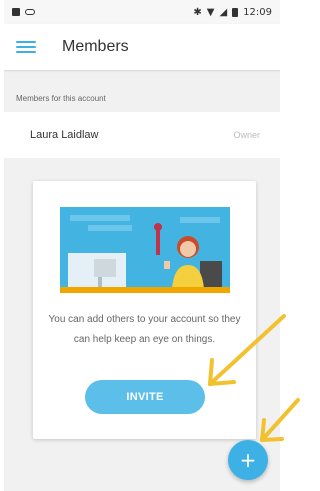 The image size is (320, 491). What do you see at coordinates (248, 460) in the screenshot?
I see `plus-icon: +` at bounding box center [248, 460].